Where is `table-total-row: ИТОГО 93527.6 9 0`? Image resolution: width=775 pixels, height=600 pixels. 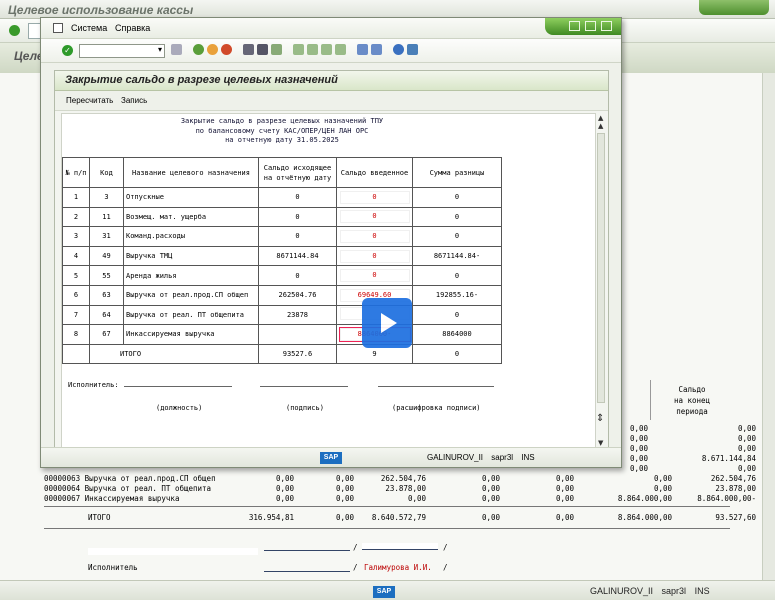 table-total-row: ИТОГО 93527.6 9 0 is located at coordinates (282, 354).